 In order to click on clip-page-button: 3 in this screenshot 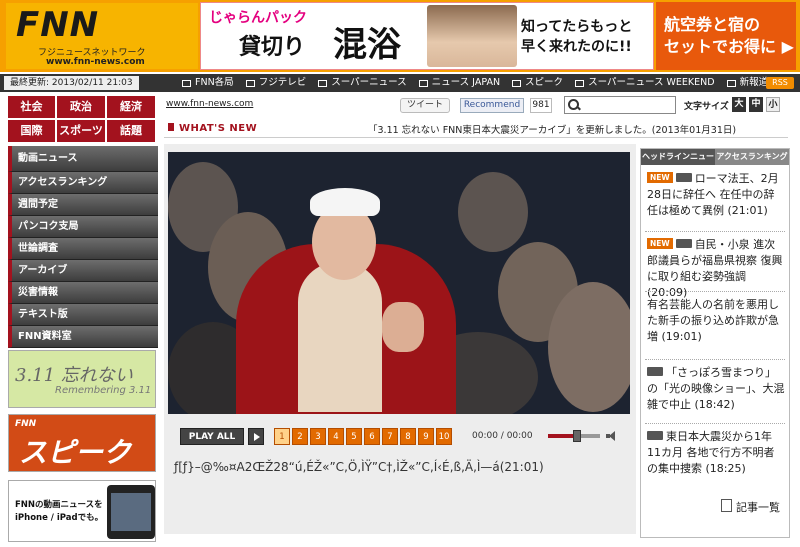, I will do `click(318, 436)`.